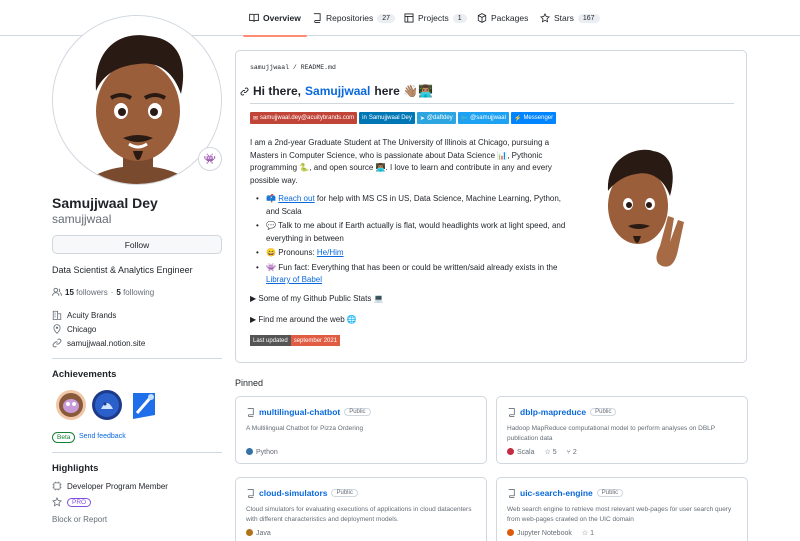 Image resolution: width=800 pixels, height=541 pixels. I want to click on followers-link: 15 followers, so click(86, 292).